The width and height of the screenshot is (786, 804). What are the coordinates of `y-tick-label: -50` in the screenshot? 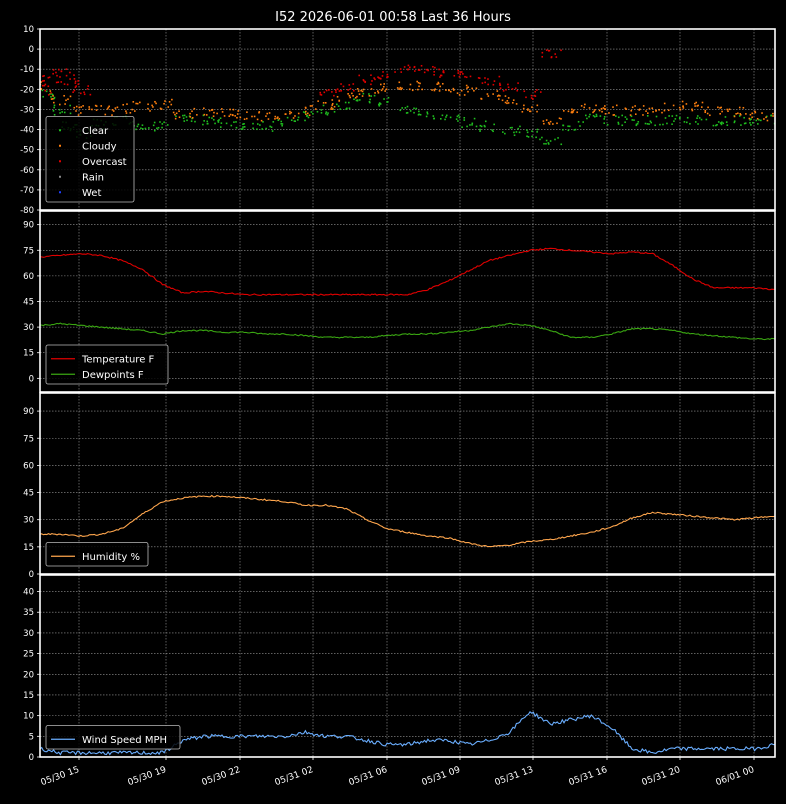 It's located at (27, 151).